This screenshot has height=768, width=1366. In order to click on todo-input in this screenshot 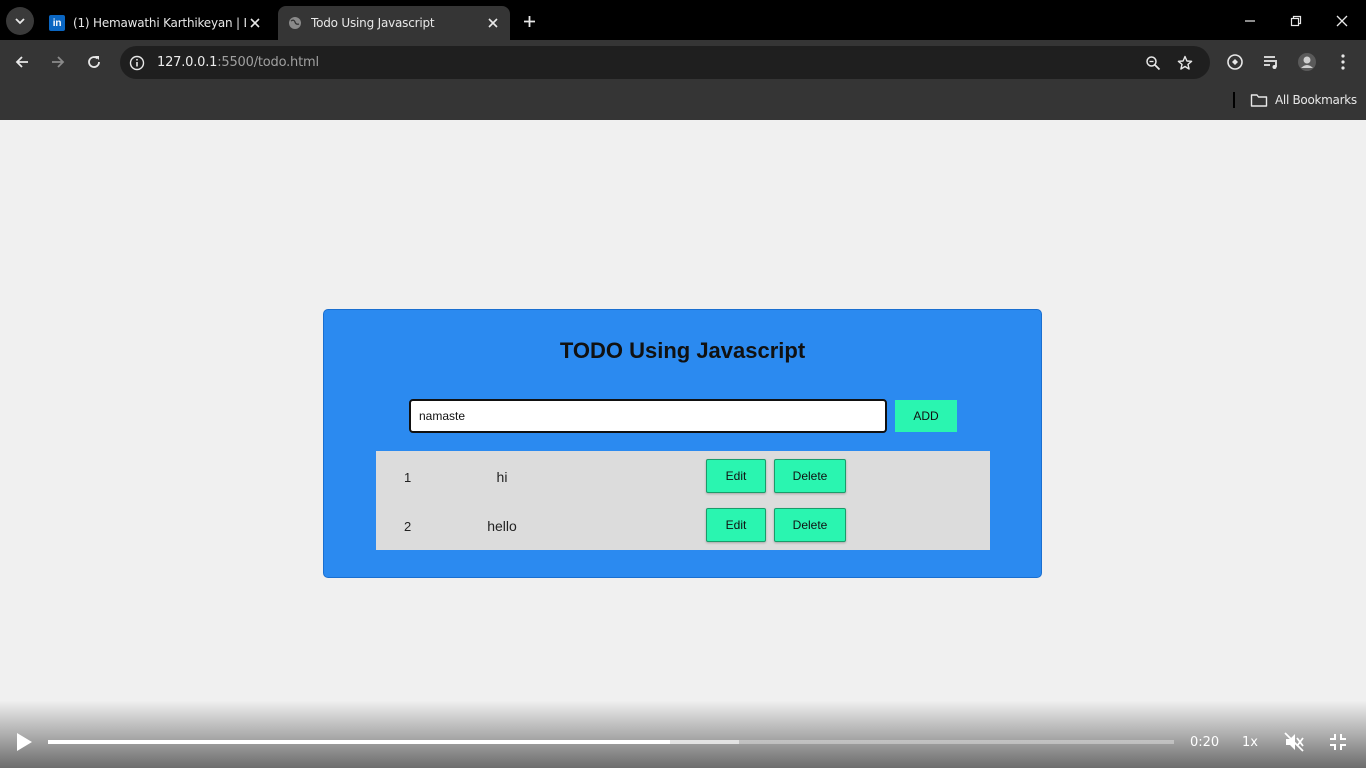, I will do `click(648, 416)`.